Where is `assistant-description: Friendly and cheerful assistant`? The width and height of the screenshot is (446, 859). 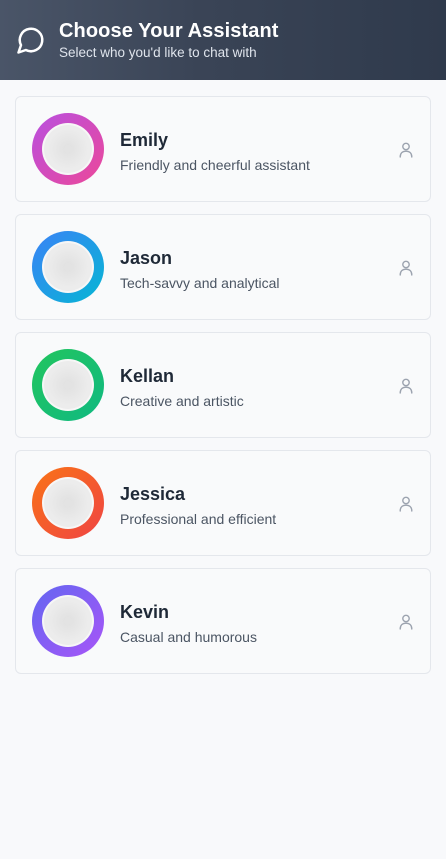 assistant-description: Friendly and cheerful assistant is located at coordinates (215, 165).